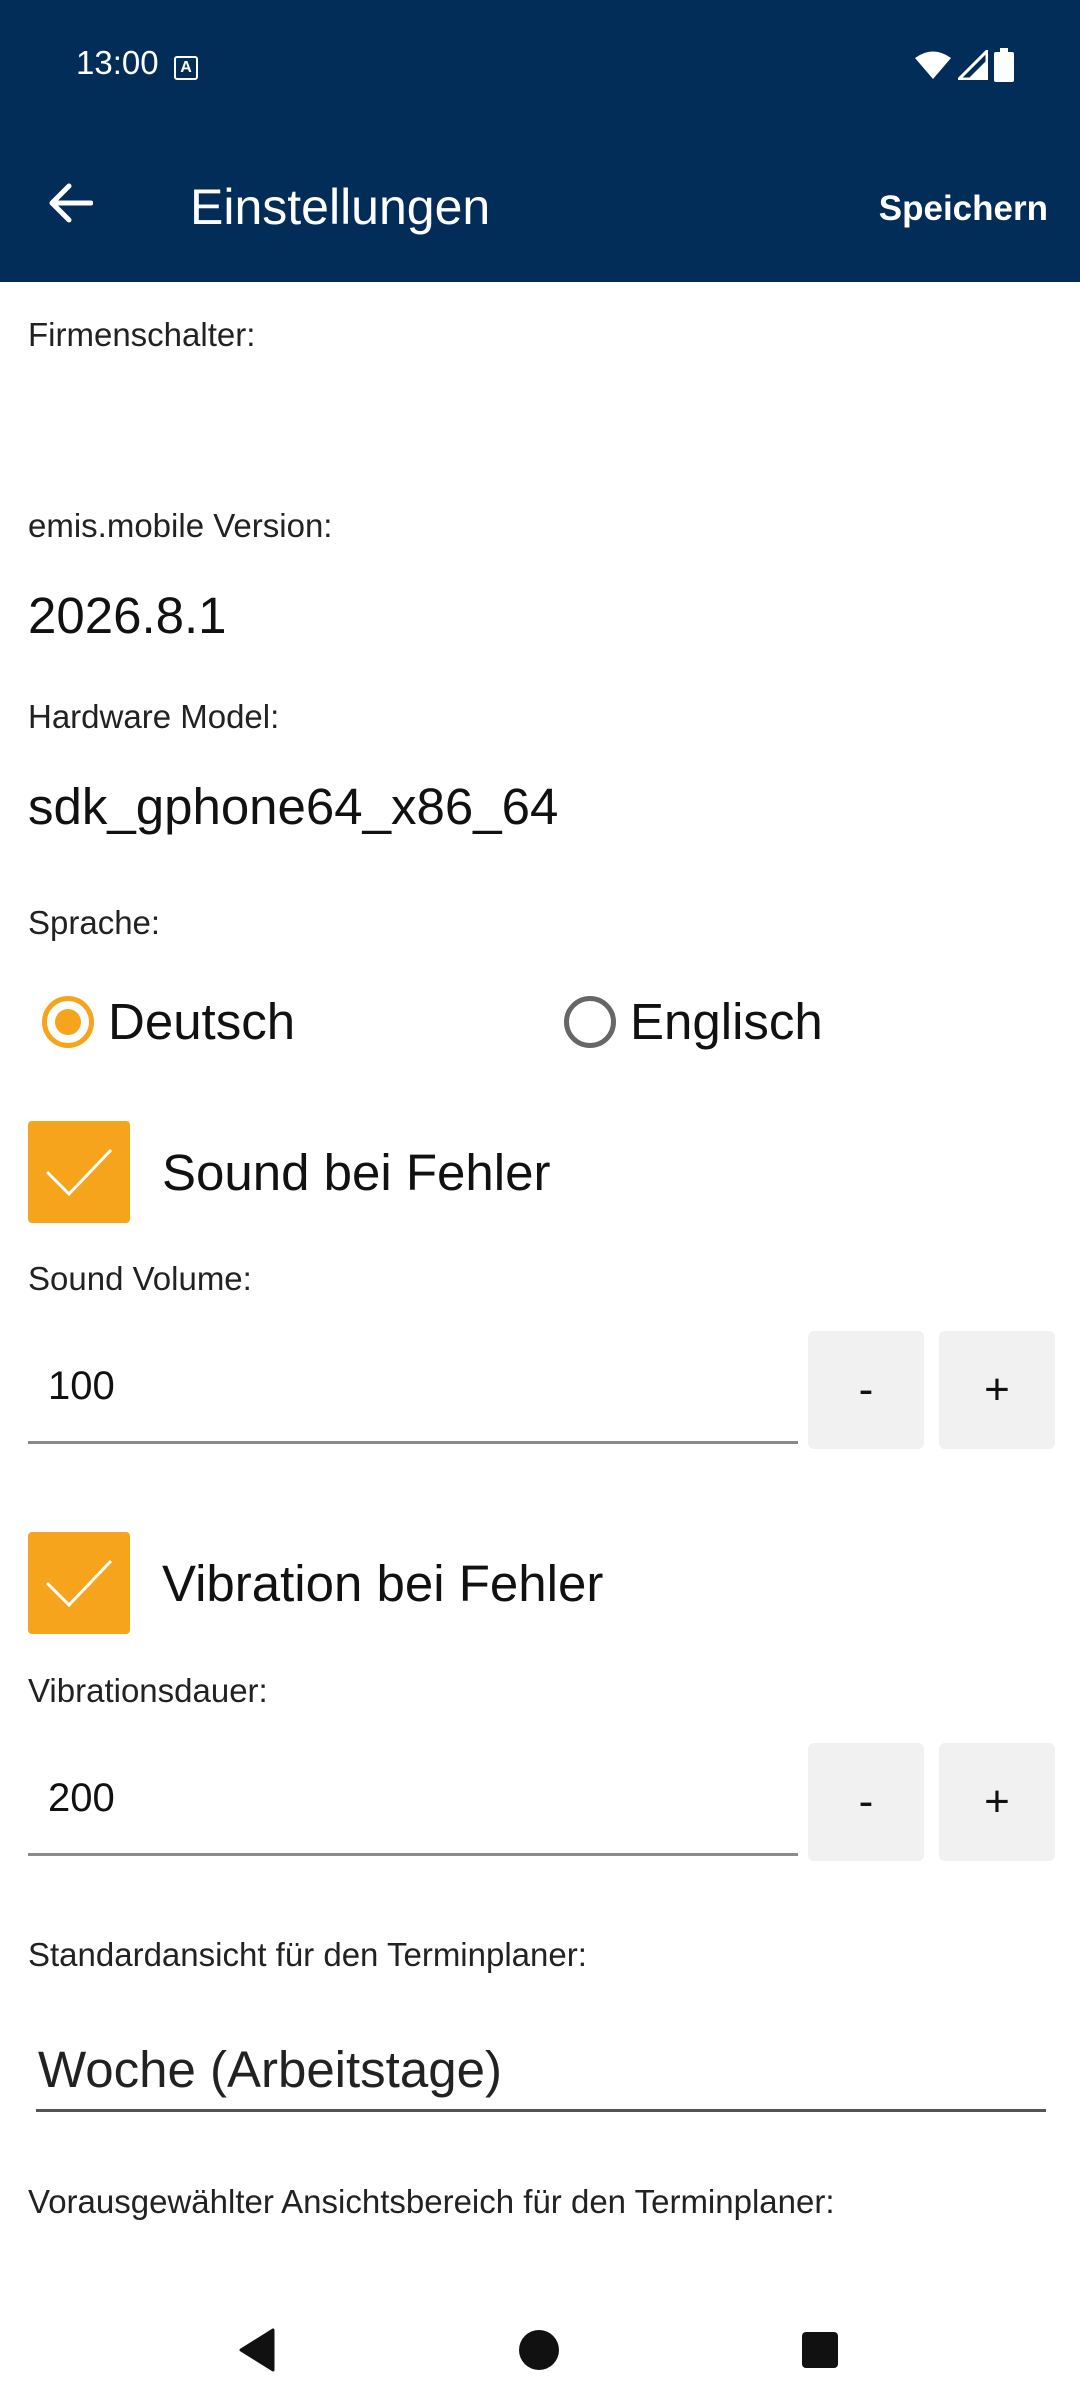 Image resolution: width=1080 pixels, height=2400 pixels. I want to click on back-arrow-icon, so click(70, 203).